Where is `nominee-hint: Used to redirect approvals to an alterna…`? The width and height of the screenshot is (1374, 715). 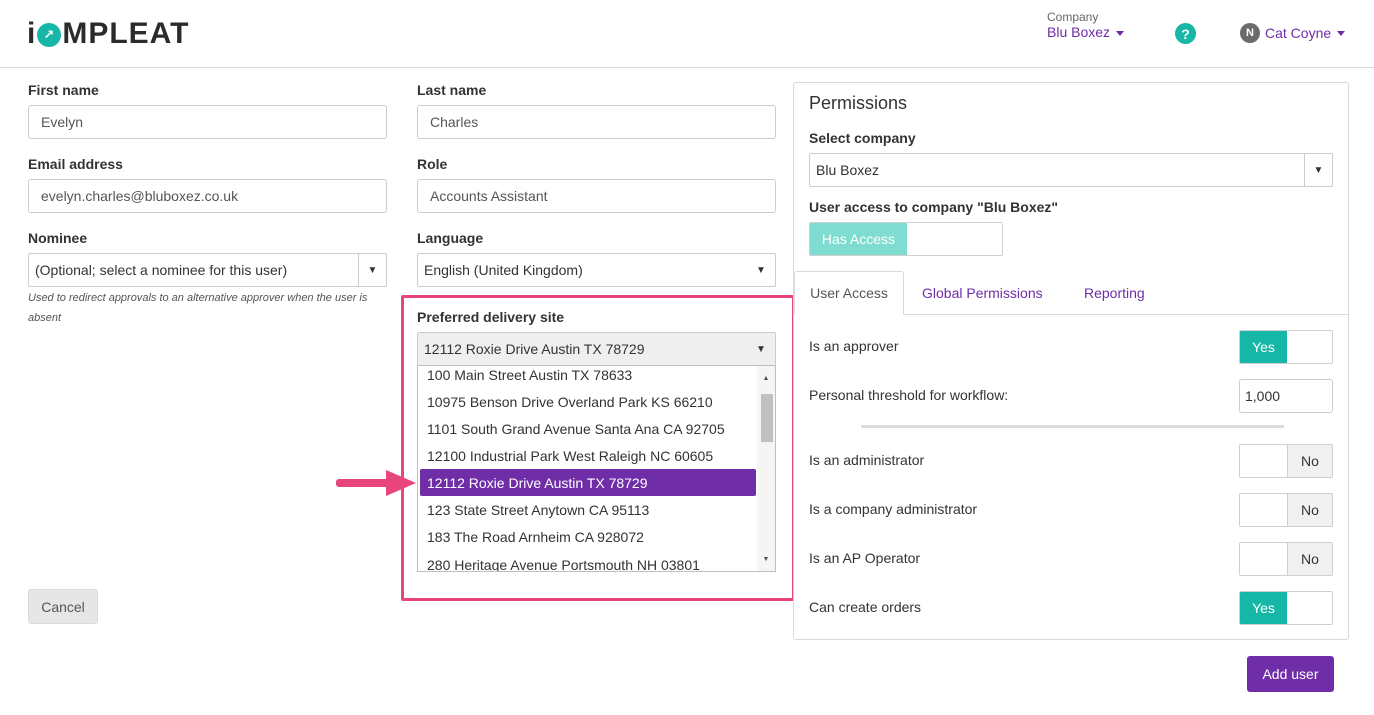
nominee-hint: Used to redirect approvals to an alterna… is located at coordinates (198, 308).